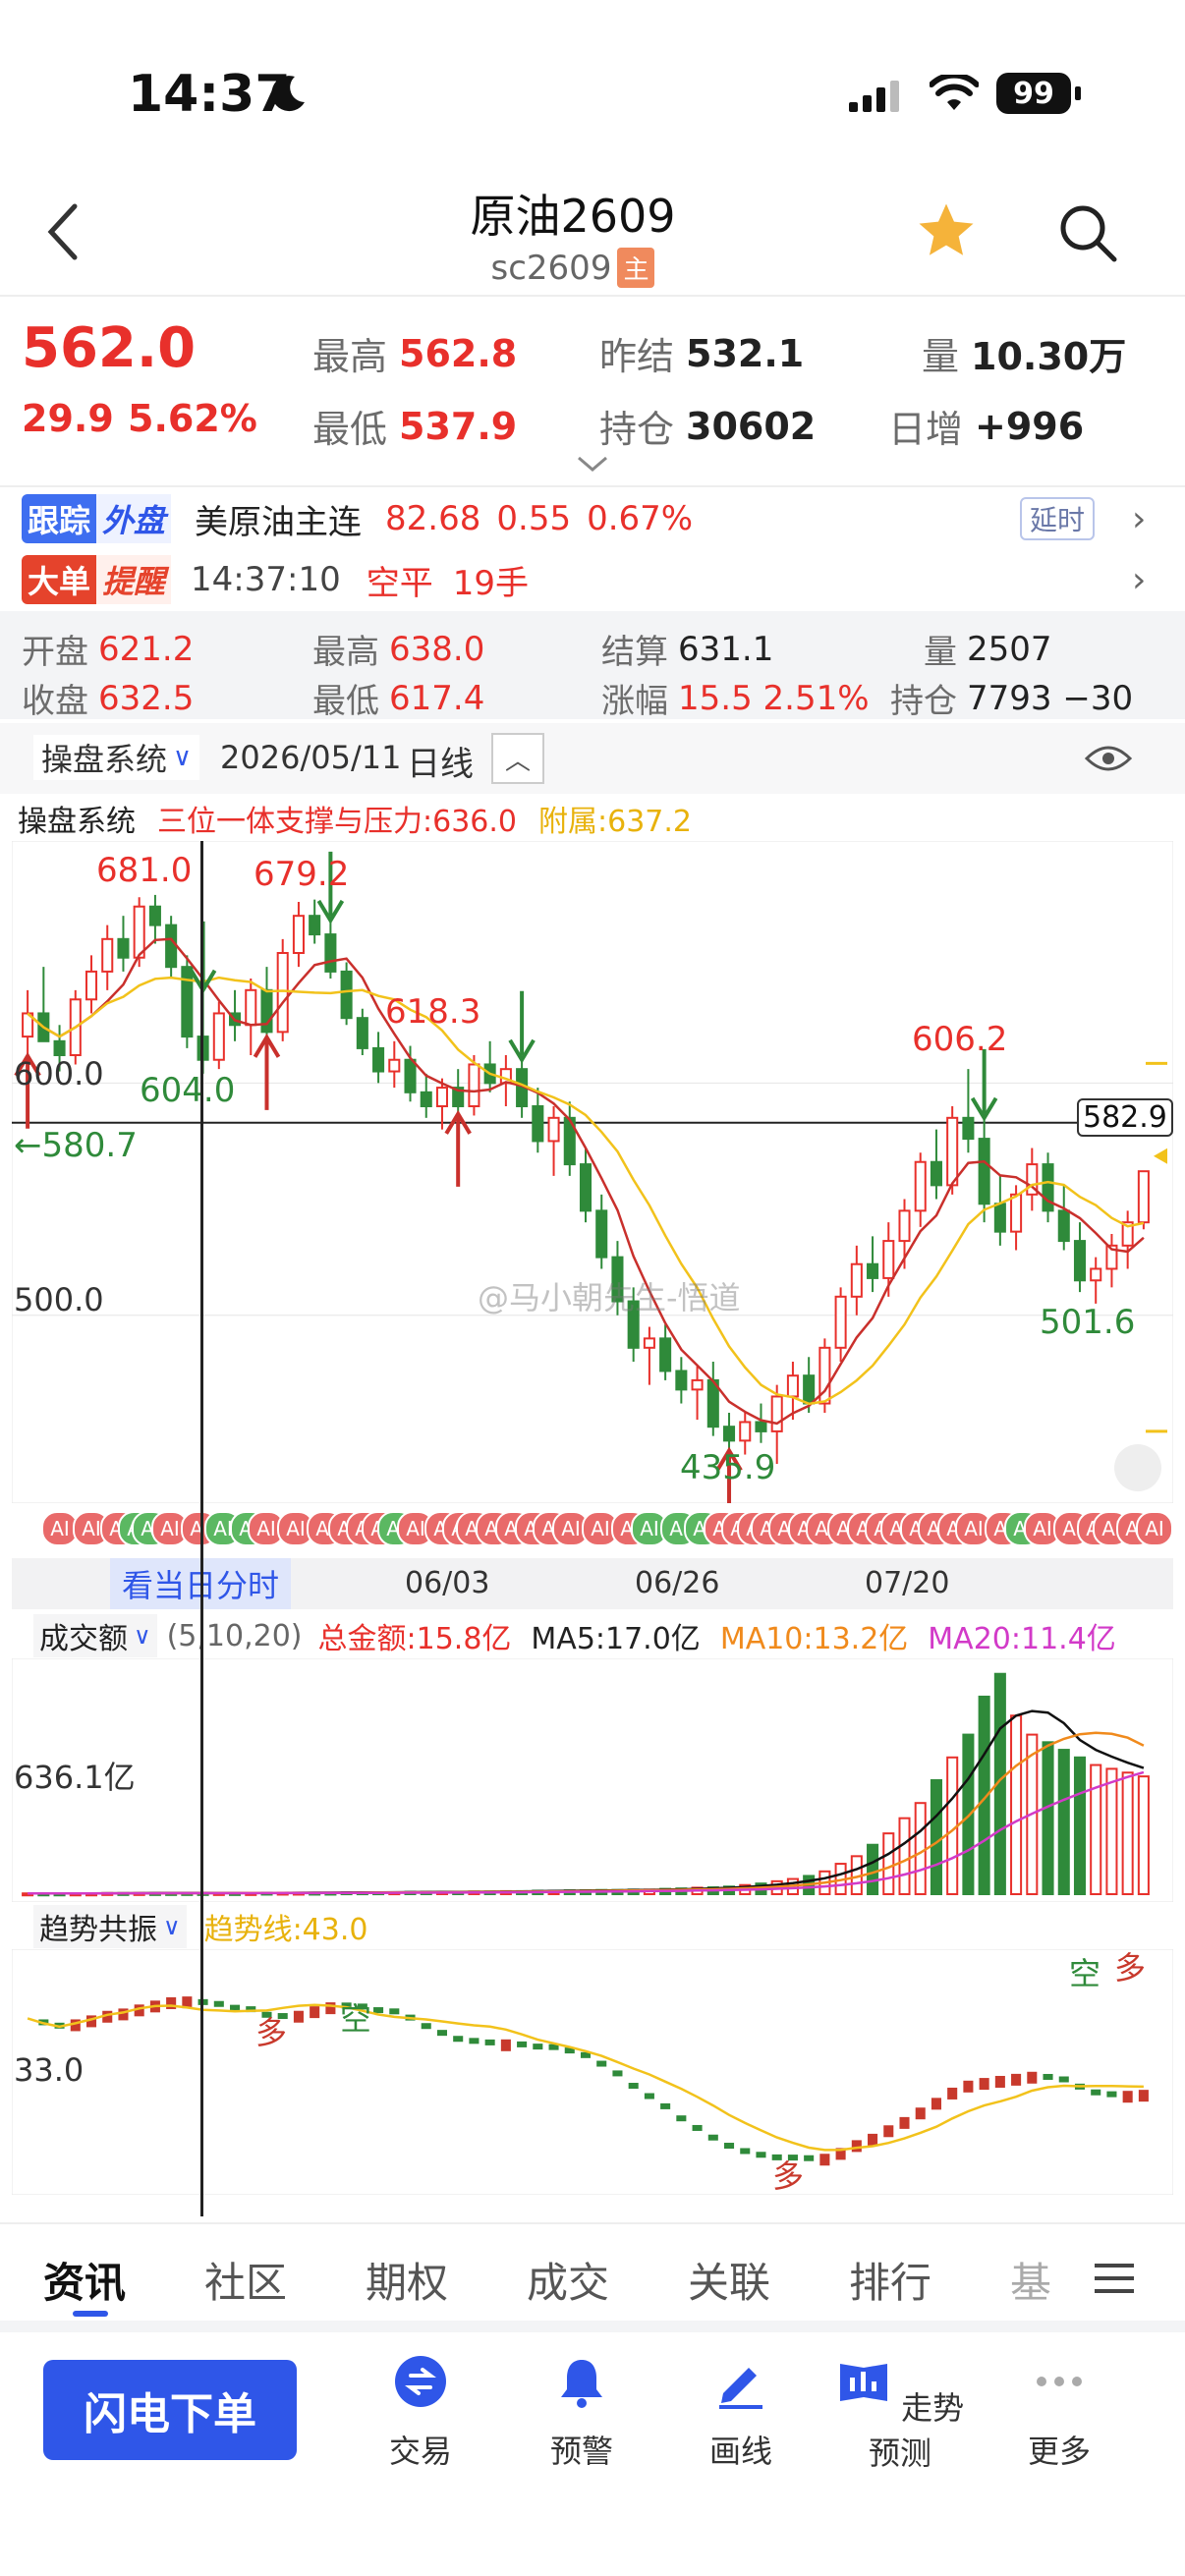 The image size is (1185, 2576). Describe the element at coordinates (1034, 93) in the screenshot. I see `battery-icon: 99` at that location.